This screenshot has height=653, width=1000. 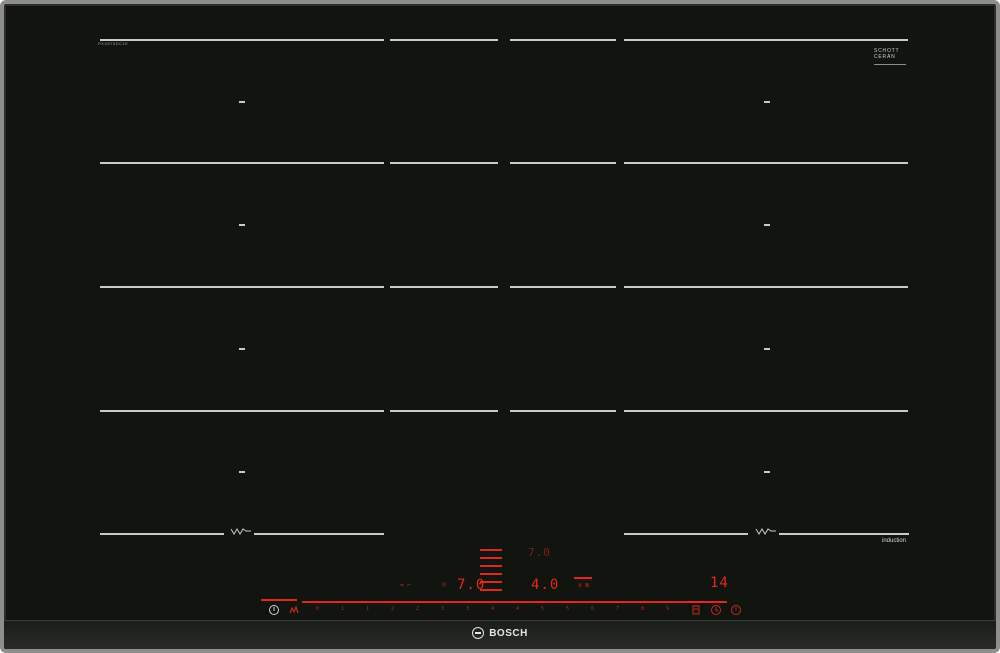 What do you see at coordinates (686, 534) in the screenshot?
I see `zone-line-bottom-right-a` at bounding box center [686, 534].